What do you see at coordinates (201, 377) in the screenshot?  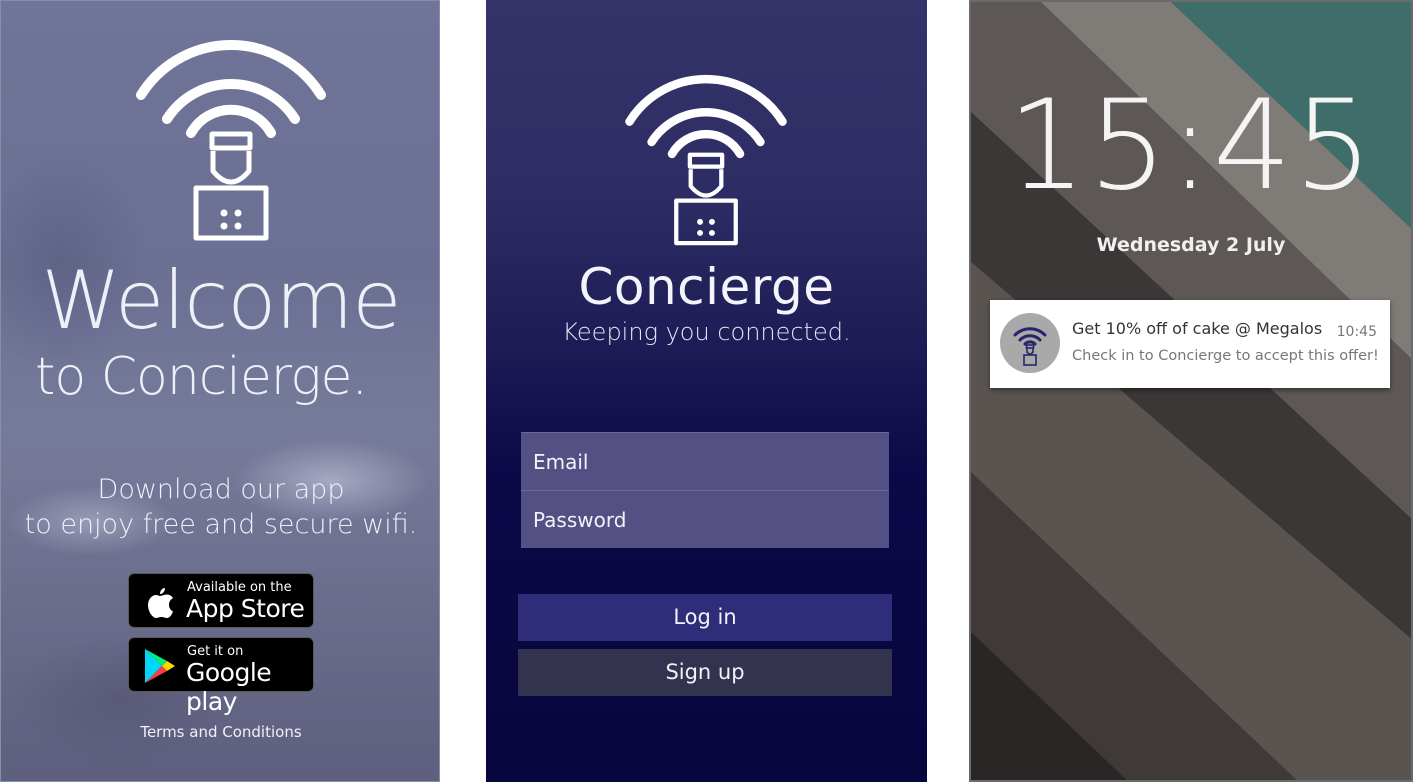 I see `welcome-subtitle: to Concierge.` at bounding box center [201, 377].